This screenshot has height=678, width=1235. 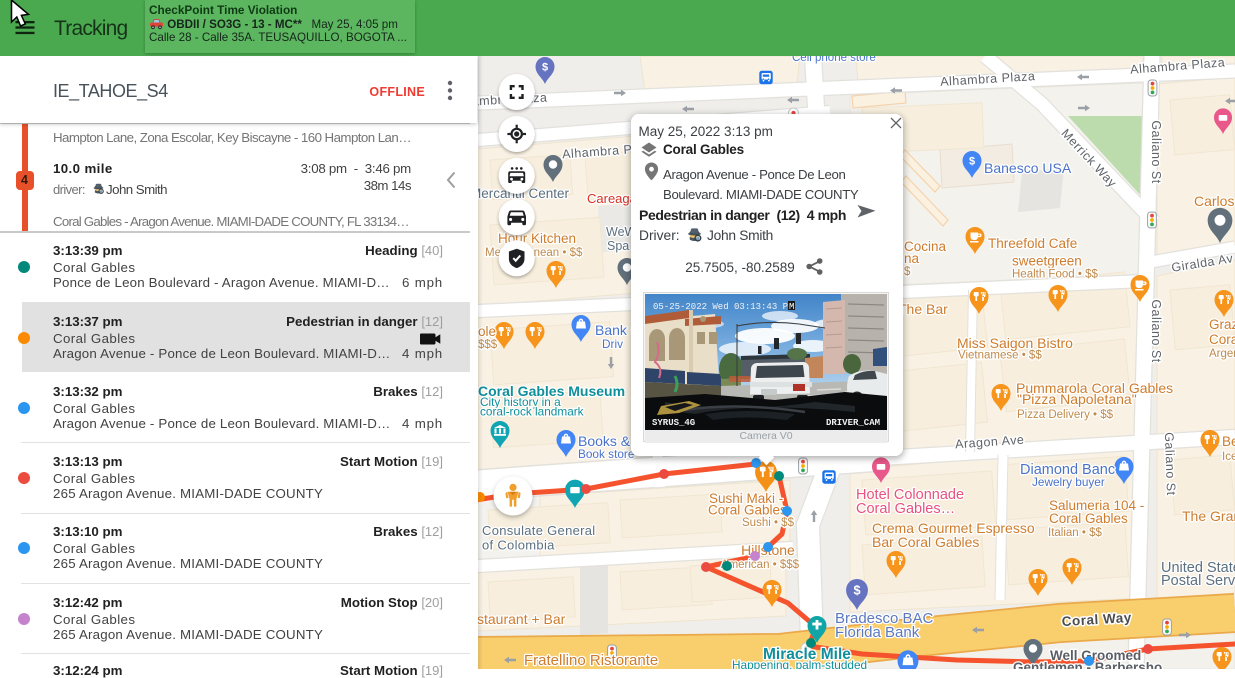 What do you see at coordinates (877, 632) in the screenshot?
I see `svg-text: Florida Bank` at bounding box center [877, 632].